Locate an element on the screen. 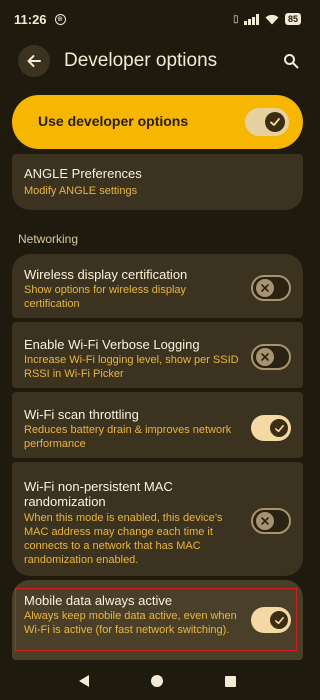  wireless-display-certification-toggle is located at coordinates (271, 288).